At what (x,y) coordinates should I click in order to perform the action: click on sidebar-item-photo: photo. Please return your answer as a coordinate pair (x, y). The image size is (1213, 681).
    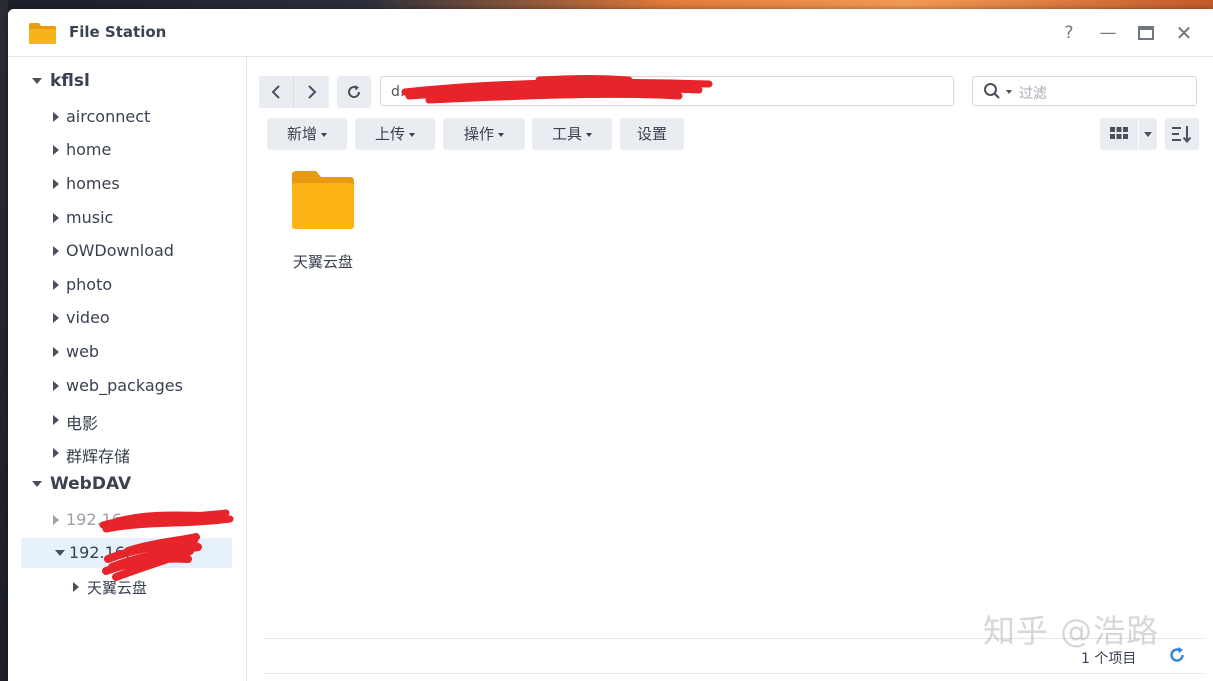
    Looking at the image, I should click on (127, 285).